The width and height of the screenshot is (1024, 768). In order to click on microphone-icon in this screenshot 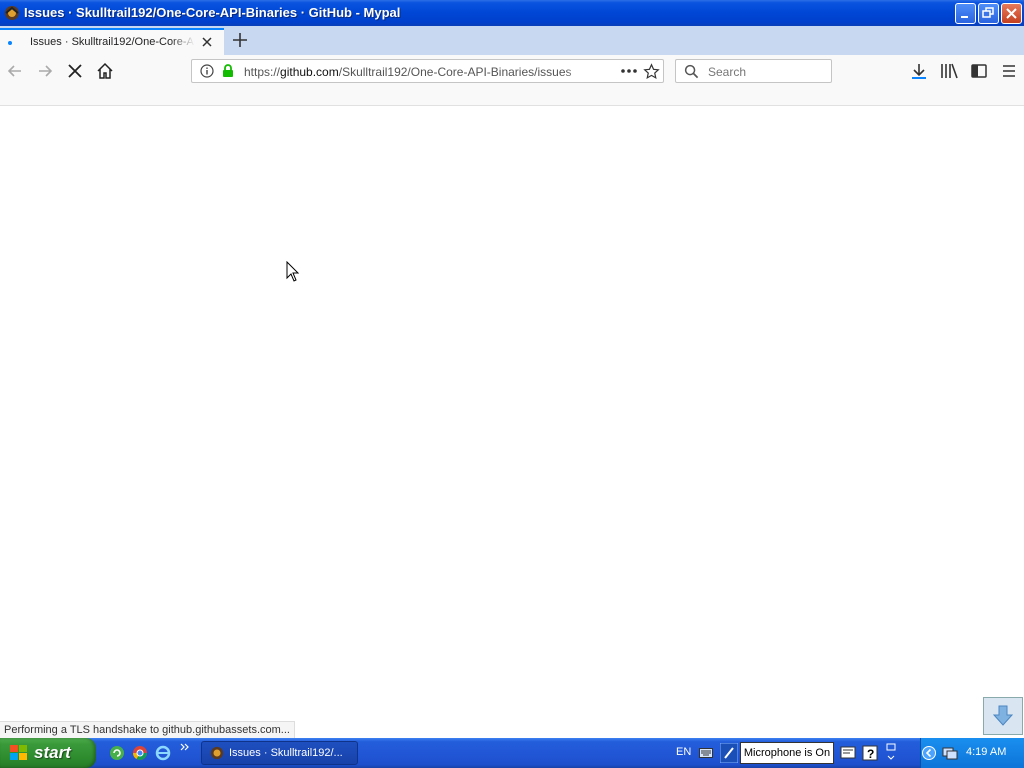, I will do `click(729, 753)`.